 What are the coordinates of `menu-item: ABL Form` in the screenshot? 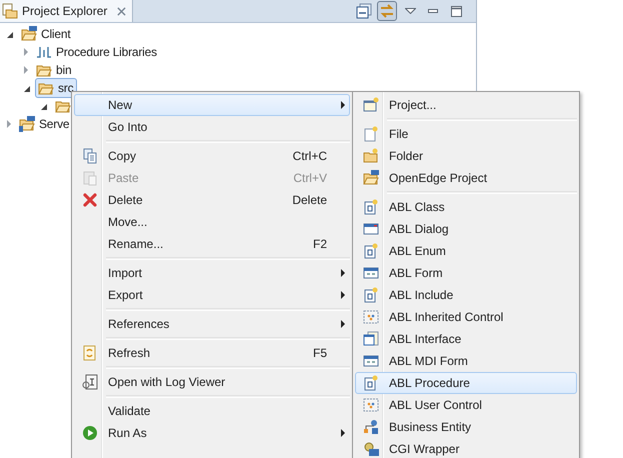 It's located at (466, 273).